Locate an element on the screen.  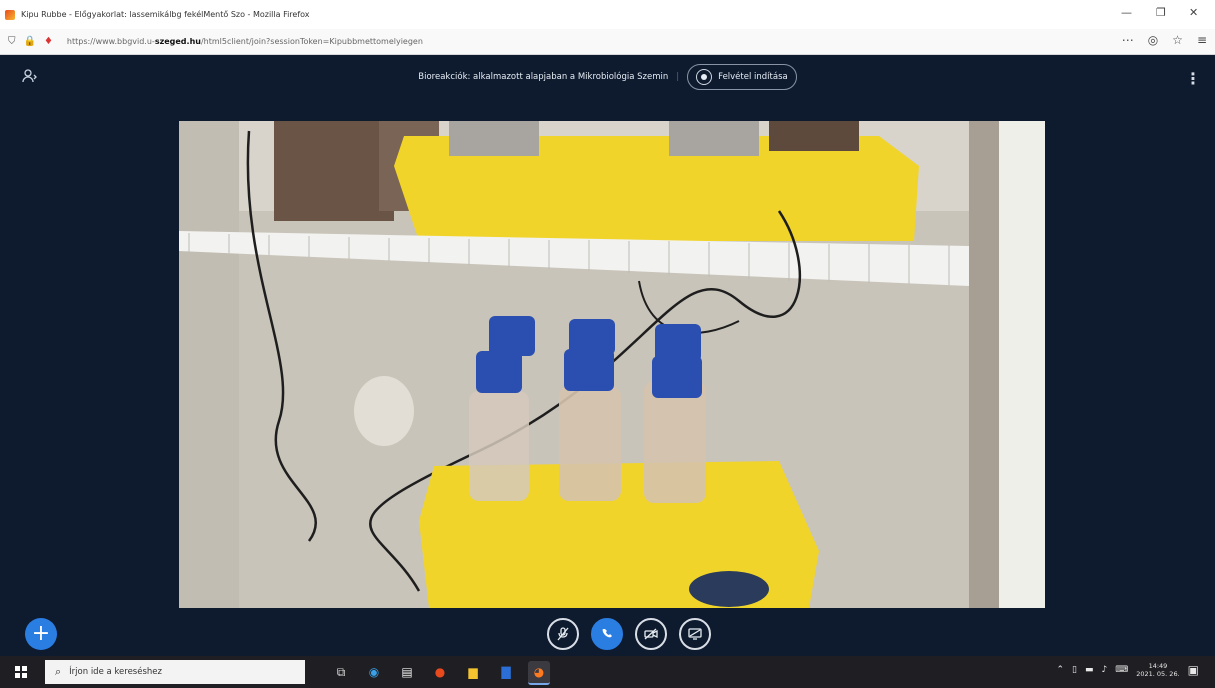
phone-icon is located at coordinates (607, 634).